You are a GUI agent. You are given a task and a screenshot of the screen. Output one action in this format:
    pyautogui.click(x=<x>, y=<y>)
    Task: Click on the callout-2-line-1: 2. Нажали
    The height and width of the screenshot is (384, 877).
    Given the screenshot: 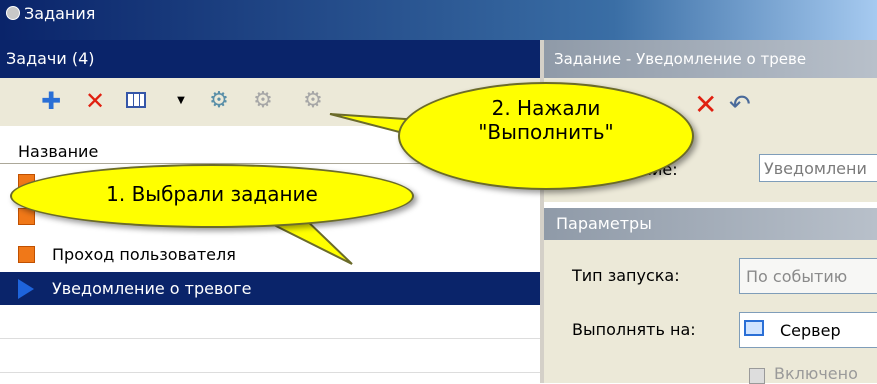 What is the action you would take?
    pyautogui.click(x=546, y=108)
    